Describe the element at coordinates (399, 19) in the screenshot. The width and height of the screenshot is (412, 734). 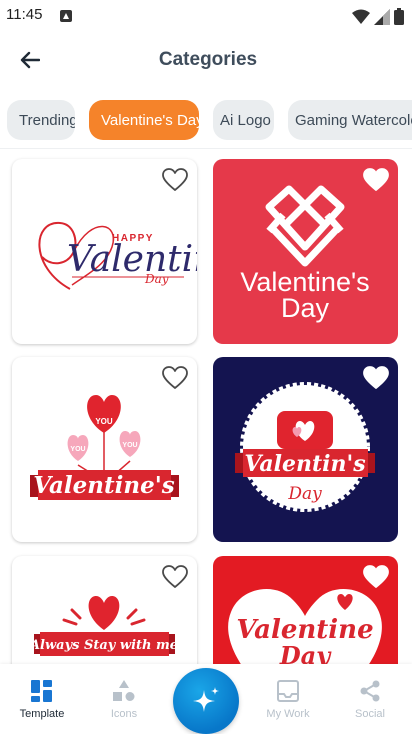
I see `battery-icon` at that location.